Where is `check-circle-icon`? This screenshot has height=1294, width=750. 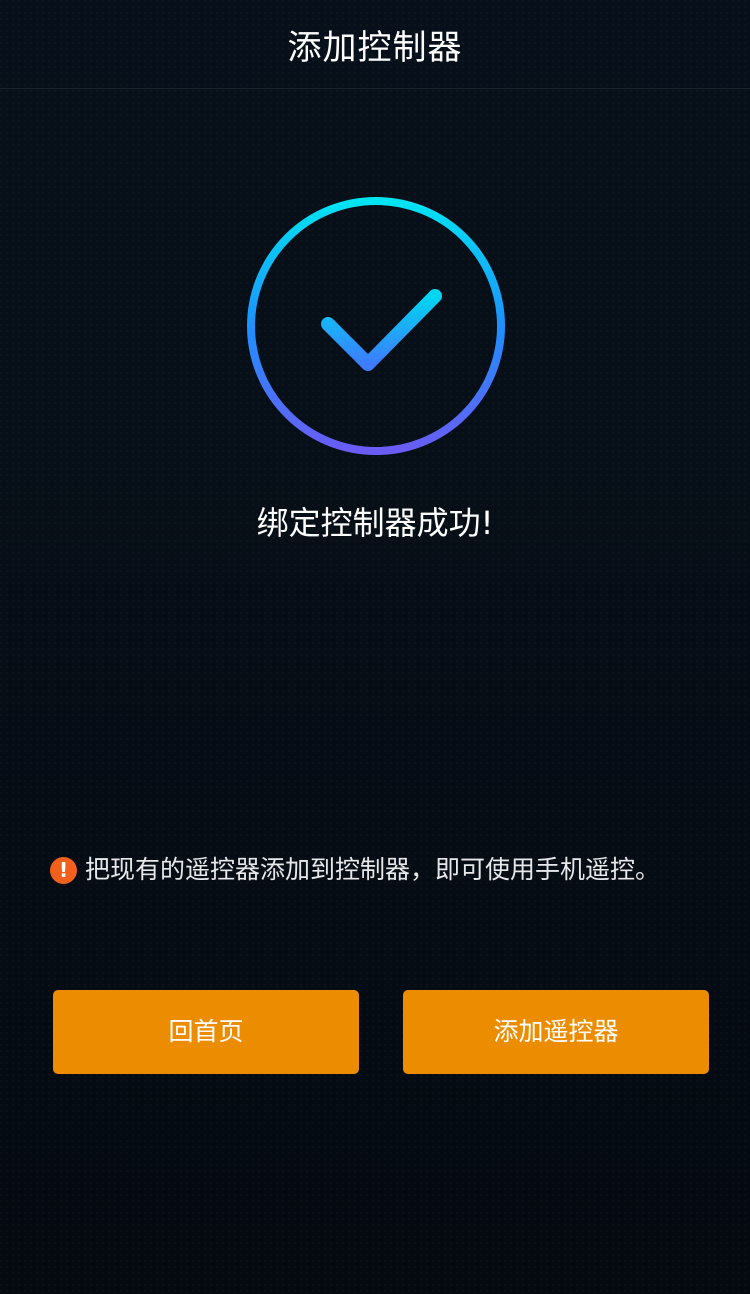 check-circle-icon is located at coordinates (376, 326).